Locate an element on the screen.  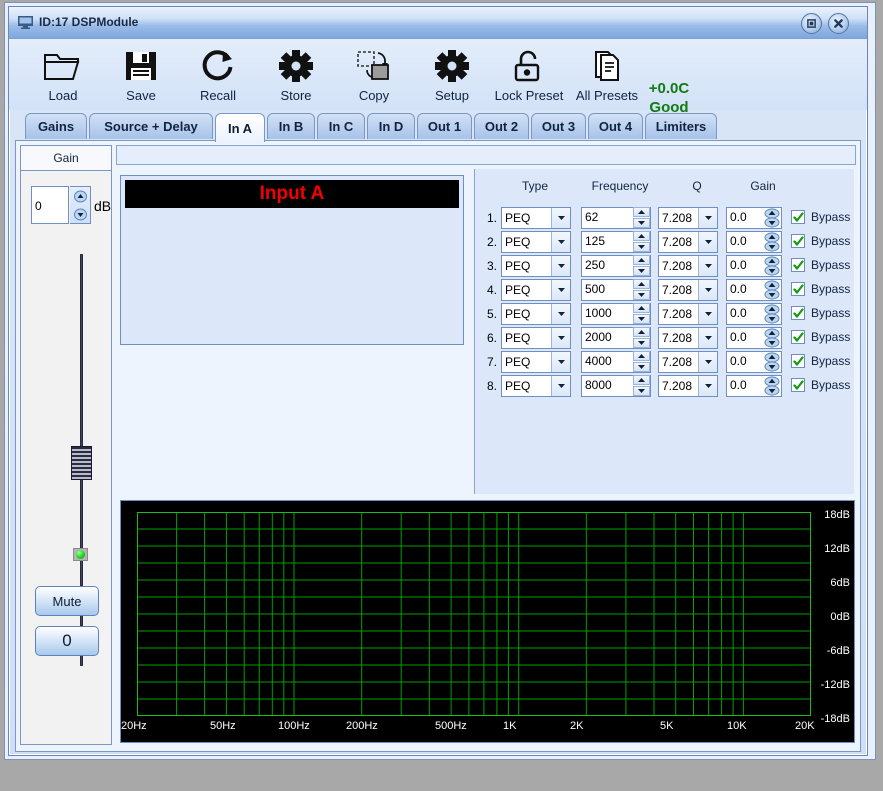
tab-in-c: In C is located at coordinates (341, 126).